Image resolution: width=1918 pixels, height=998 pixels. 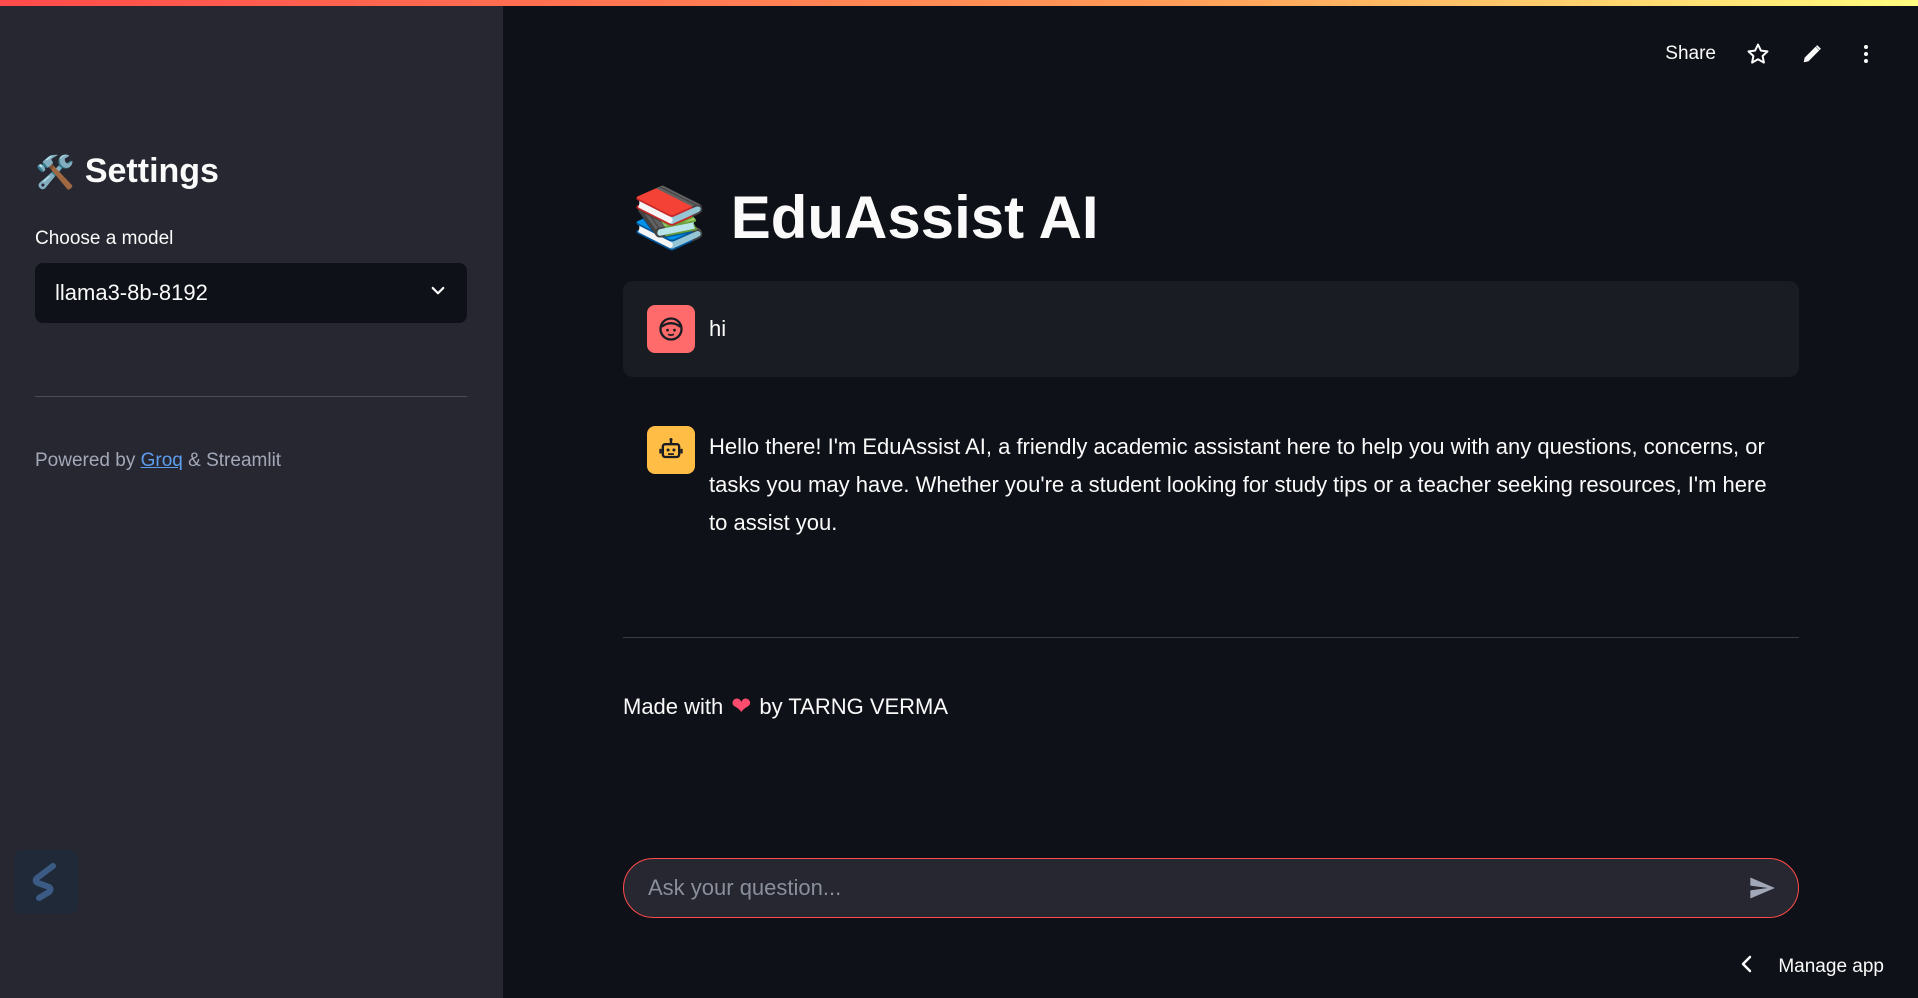 What do you see at coordinates (1866, 54) in the screenshot?
I see `more-menu-icon` at bounding box center [1866, 54].